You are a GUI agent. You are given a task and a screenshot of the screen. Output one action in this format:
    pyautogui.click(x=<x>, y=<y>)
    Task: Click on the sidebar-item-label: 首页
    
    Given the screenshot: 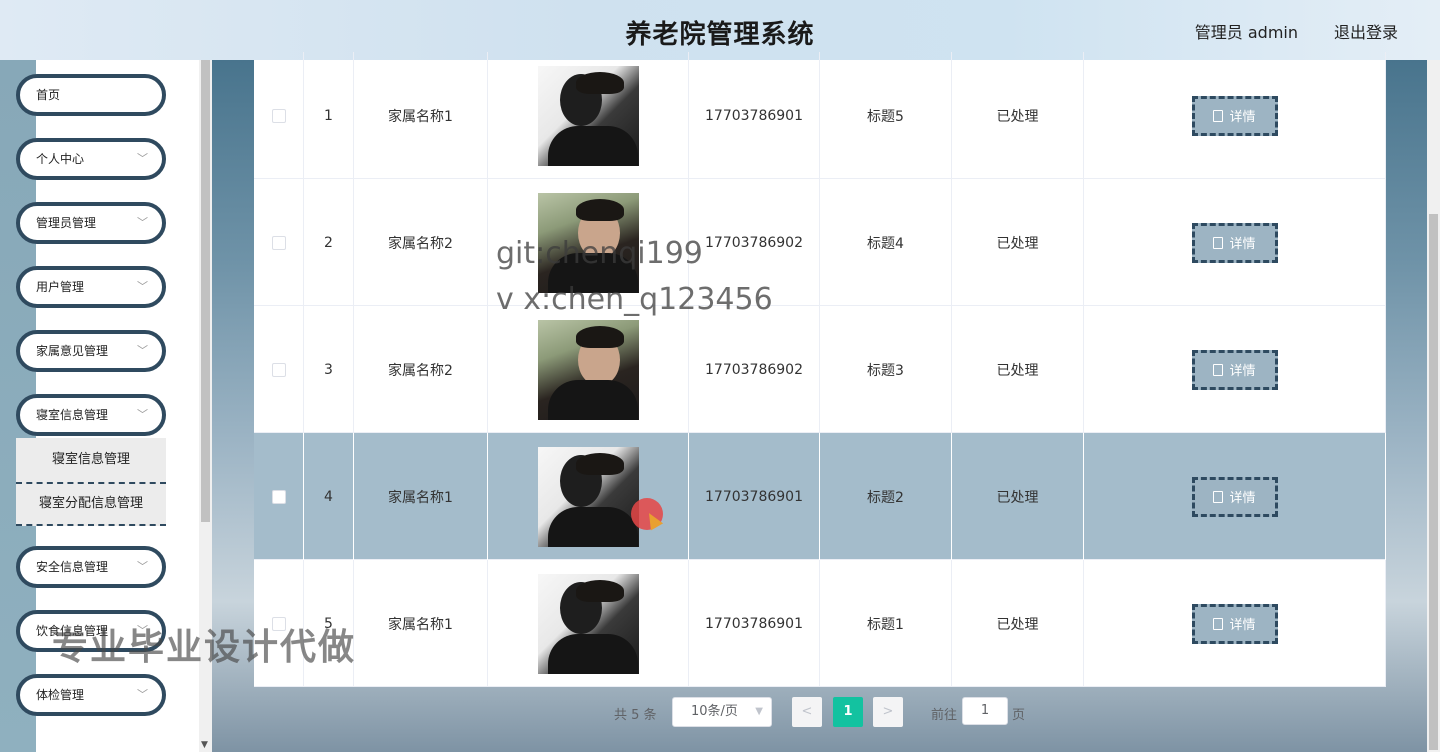 What is the action you would take?
    pyautogui.click(x=48, y=95)
    